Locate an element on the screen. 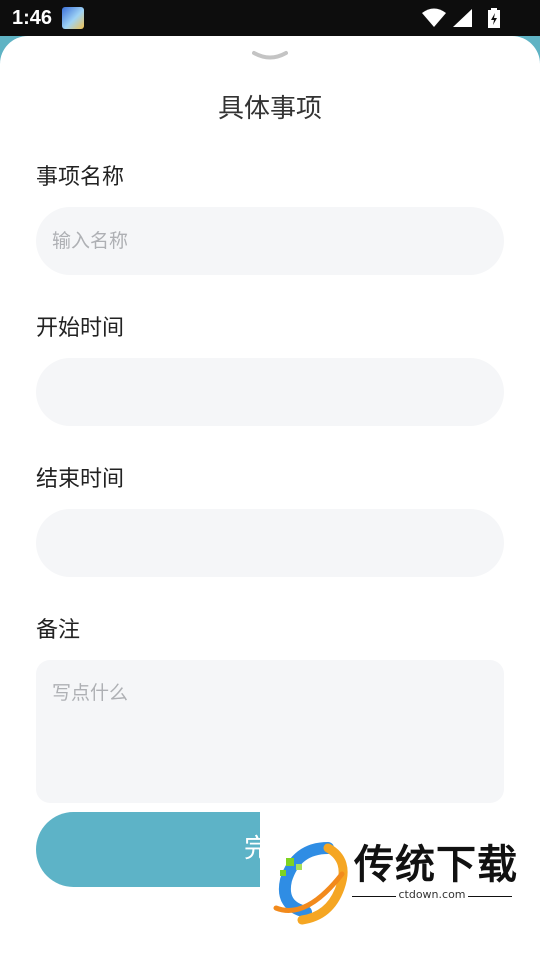 This screenshot has height=960, width=540. end-time-field is located at coordinates (270, 543).